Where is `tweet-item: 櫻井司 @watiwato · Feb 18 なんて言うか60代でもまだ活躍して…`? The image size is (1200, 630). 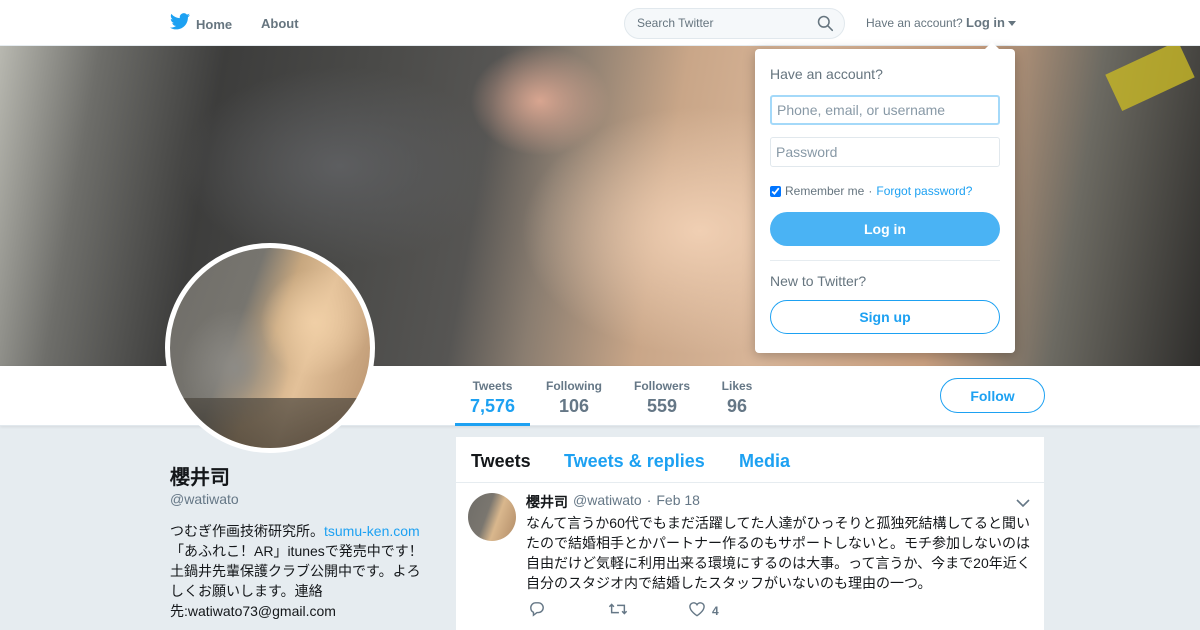 tweet-item: 櫻井司 @watiwato · Feb 18 なんて言うか60代でもまだ活躍して… is located at coordinates (750, 556).